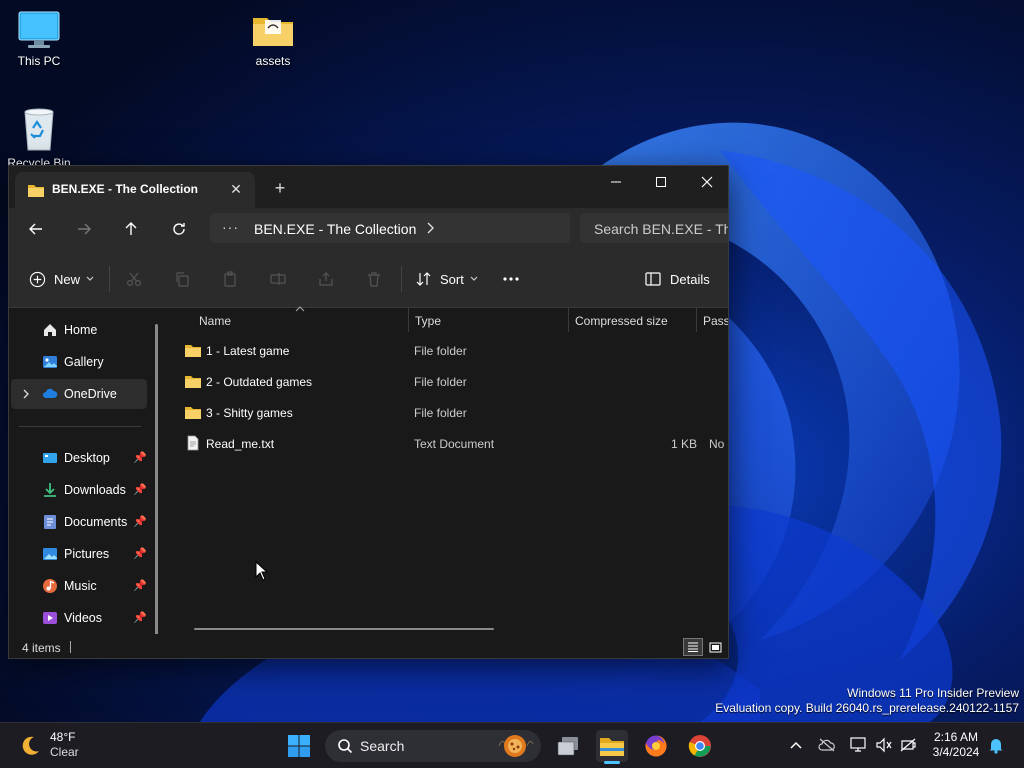  I want to click on weather-condition: Clear, so click(64, 752).